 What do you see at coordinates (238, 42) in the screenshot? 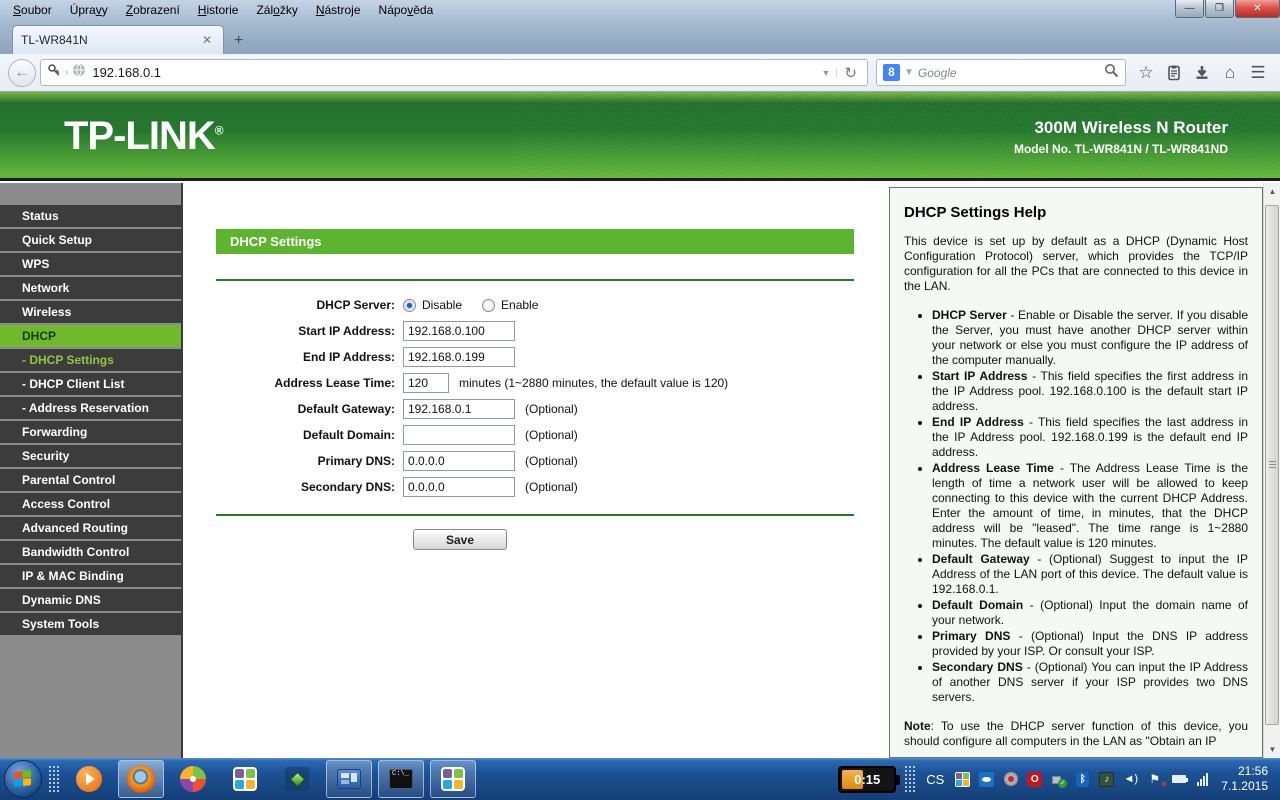
I see `new-tab-button: +` at bounding box center [238, 42].